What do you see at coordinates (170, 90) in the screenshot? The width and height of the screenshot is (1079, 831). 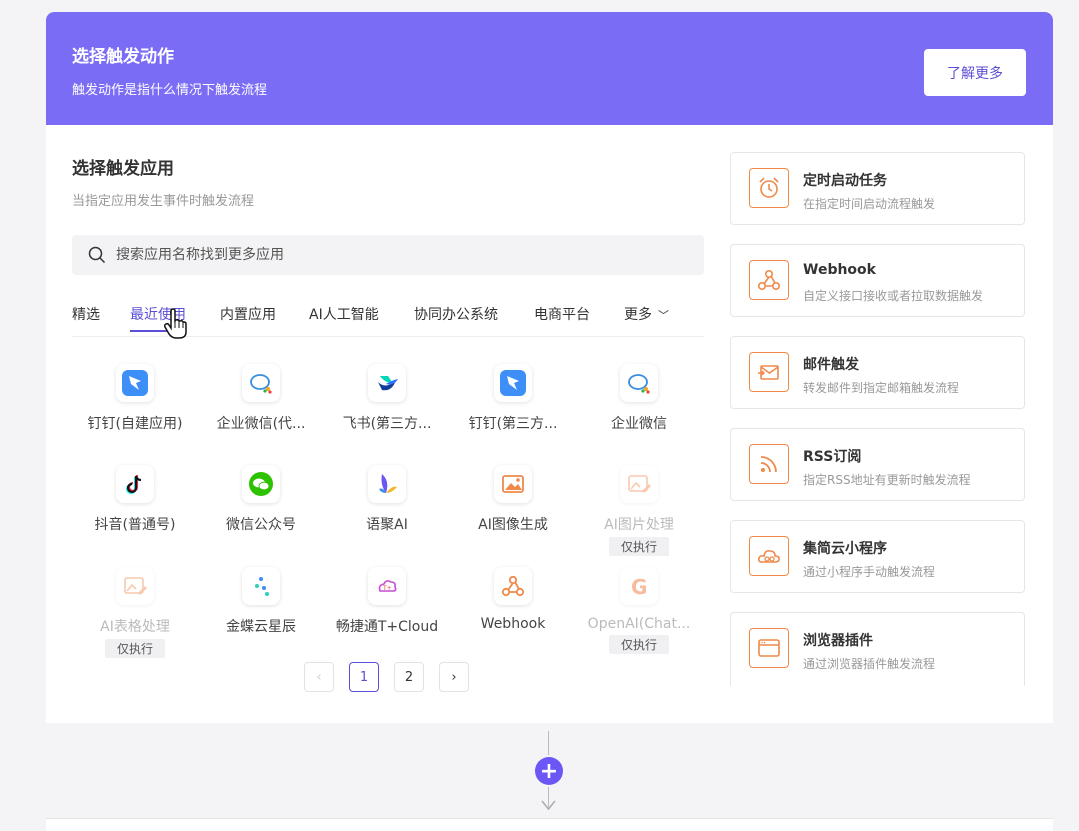 I see `banner-subtitle: 触发动作是指什么情况下触发流程` at bounding box center [170, 90].